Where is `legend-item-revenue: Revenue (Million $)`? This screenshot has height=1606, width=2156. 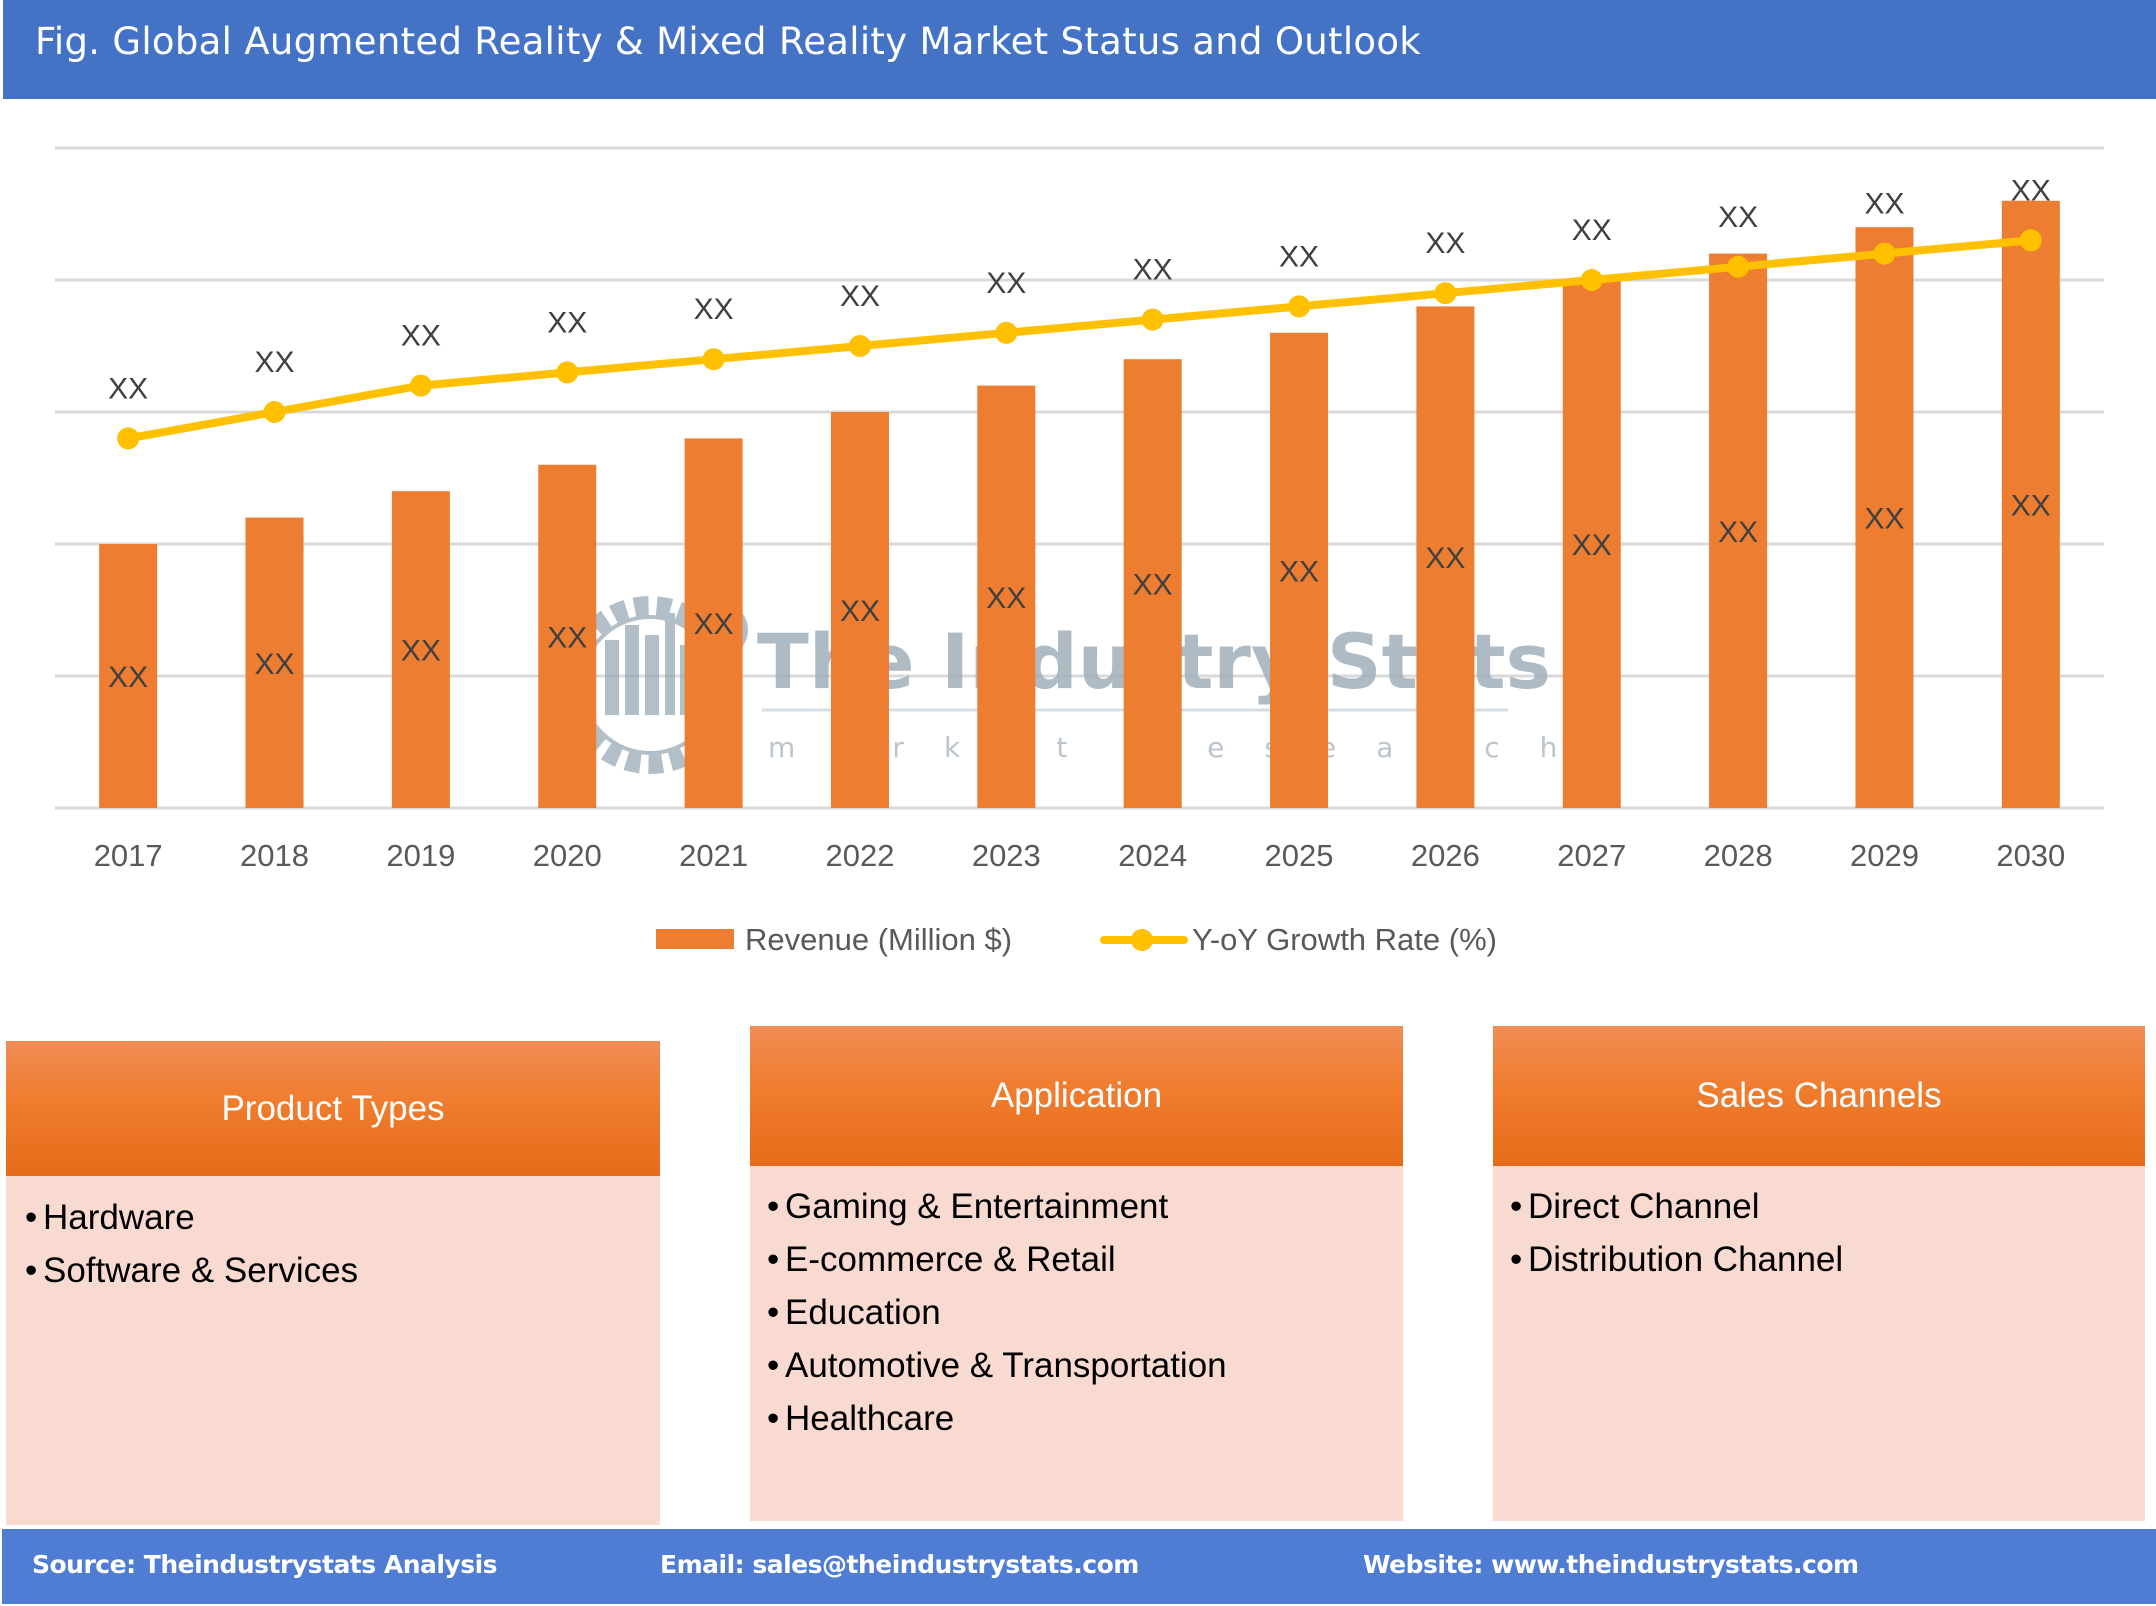 legend-item-revenue: Revenue (Million $) is located at coordinates (834, 939).